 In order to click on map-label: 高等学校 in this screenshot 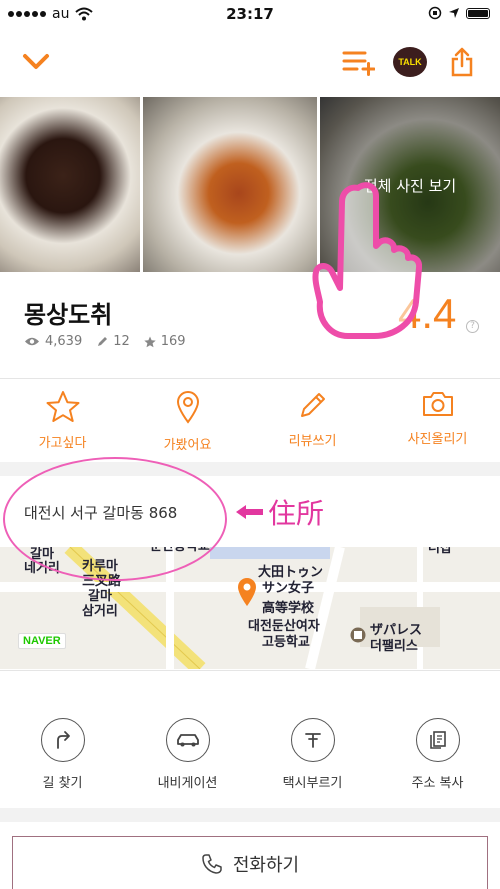, I will do `click(288, 608)`.